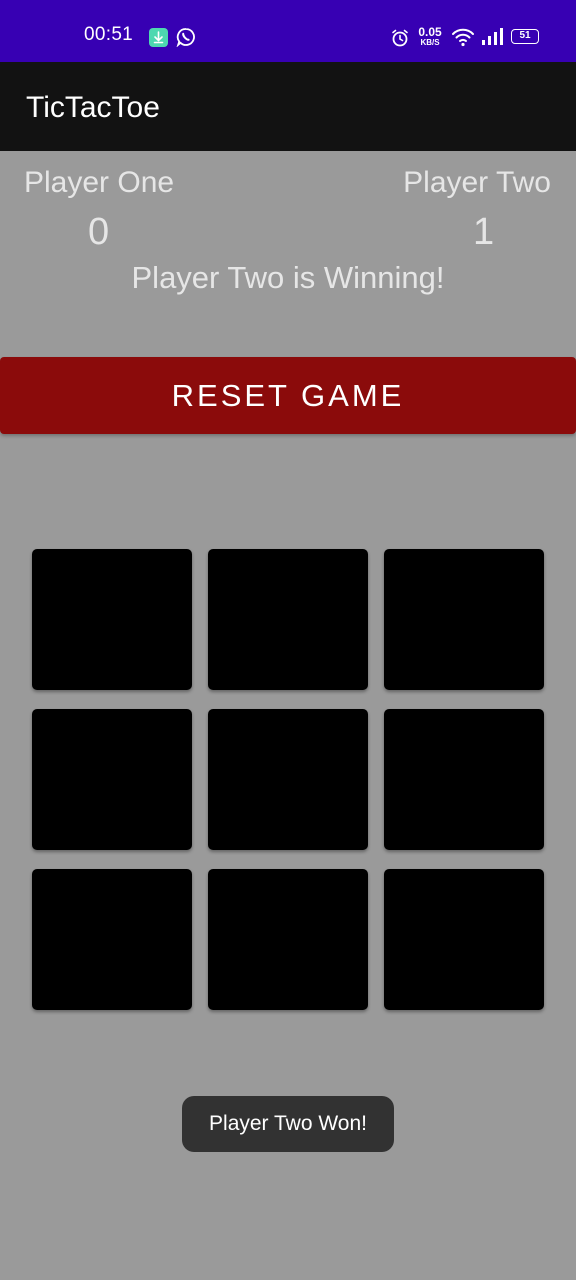  I want to click on alarm-icon, so click(400, 38).